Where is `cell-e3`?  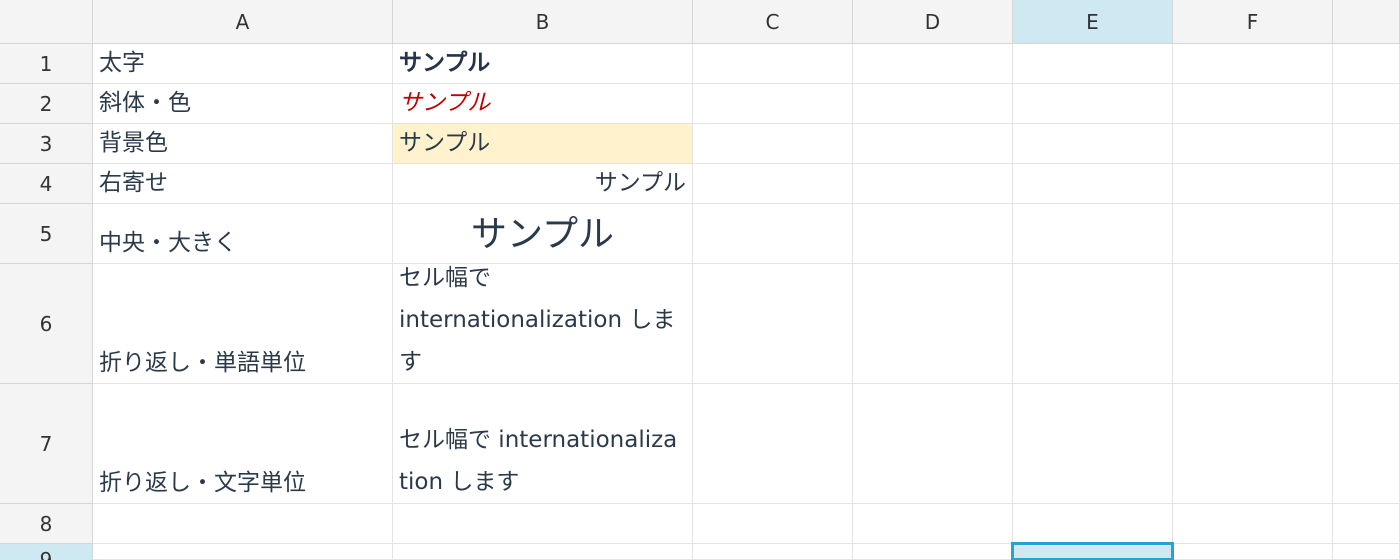 cell-e3 is located at coordinates (1093, 144).